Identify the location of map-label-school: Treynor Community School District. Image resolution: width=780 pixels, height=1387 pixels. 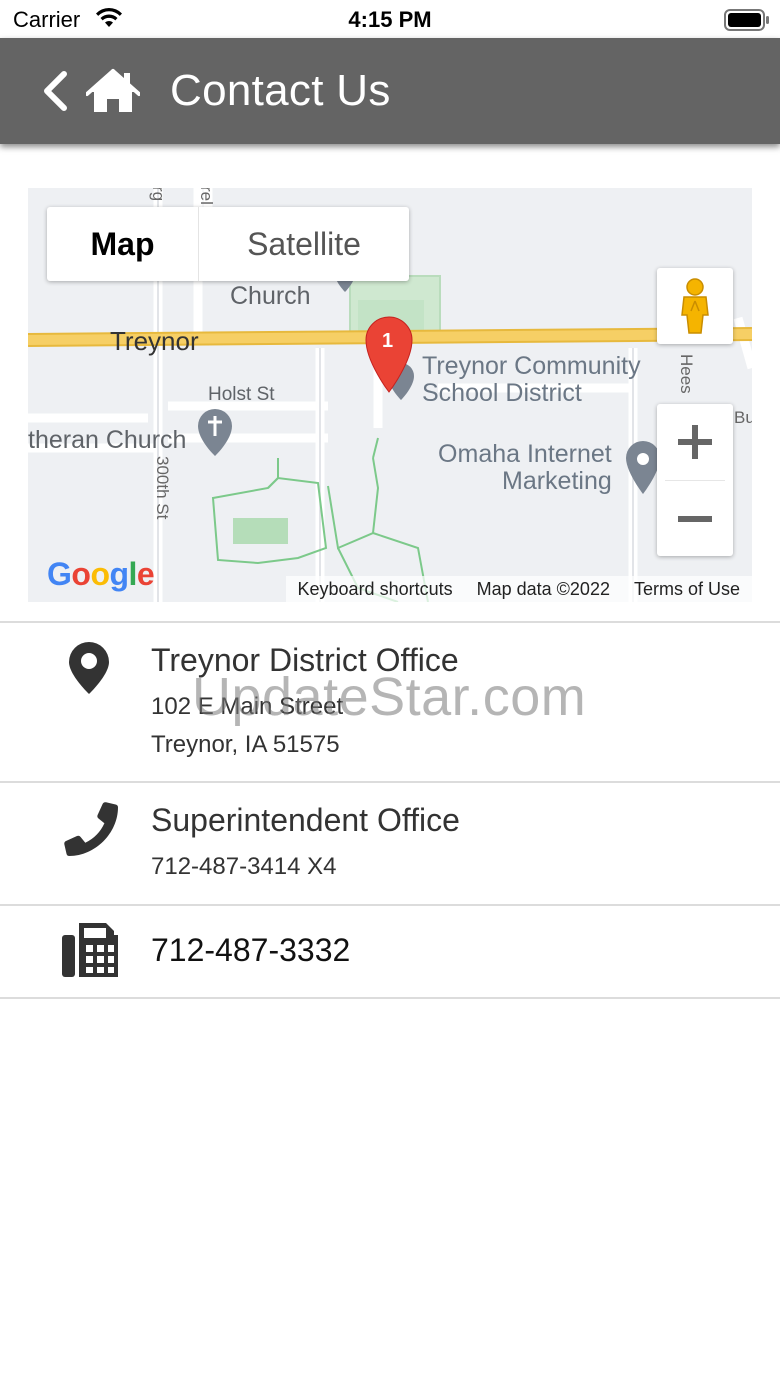
(531, 380).